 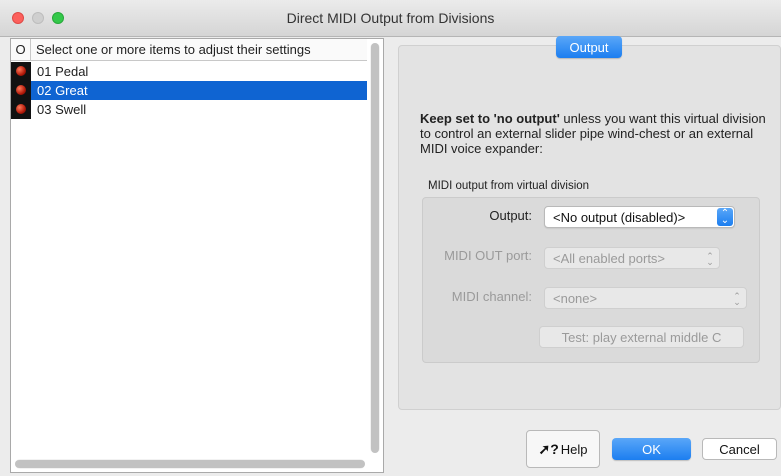 What do you see at coordinates (589, 47) in the screenshot?
I see `tab-output: Output` at bounding box center [589, 47].